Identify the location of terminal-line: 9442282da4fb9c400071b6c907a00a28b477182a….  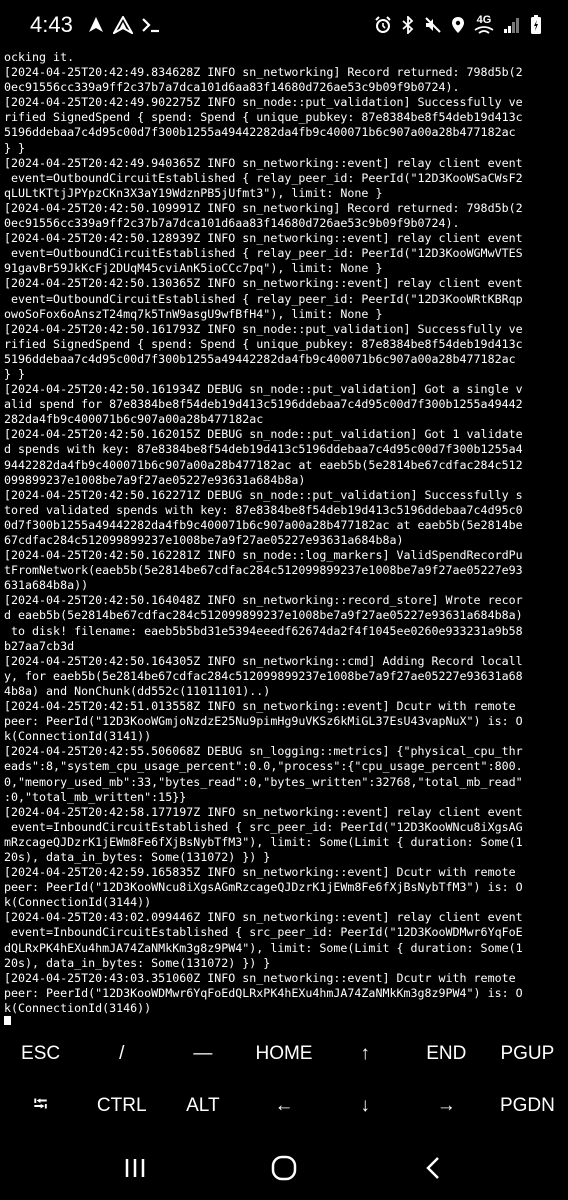
(263, 464).